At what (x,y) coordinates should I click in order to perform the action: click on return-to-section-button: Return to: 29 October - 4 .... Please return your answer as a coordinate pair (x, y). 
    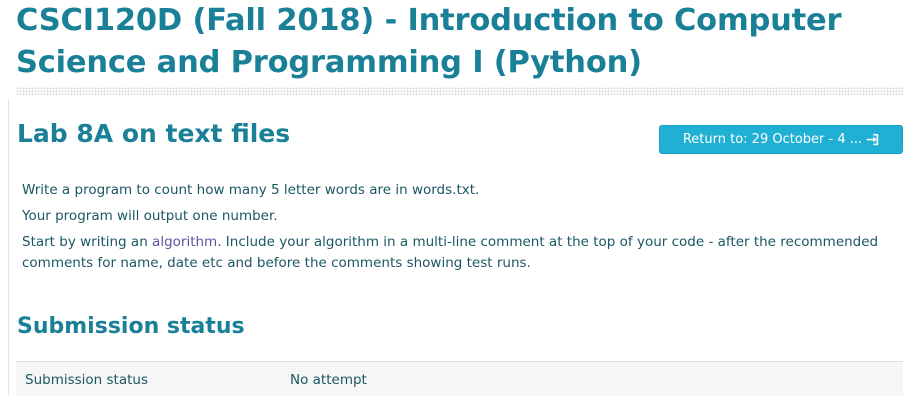
    Looking at the image, I should click on (781, 139).